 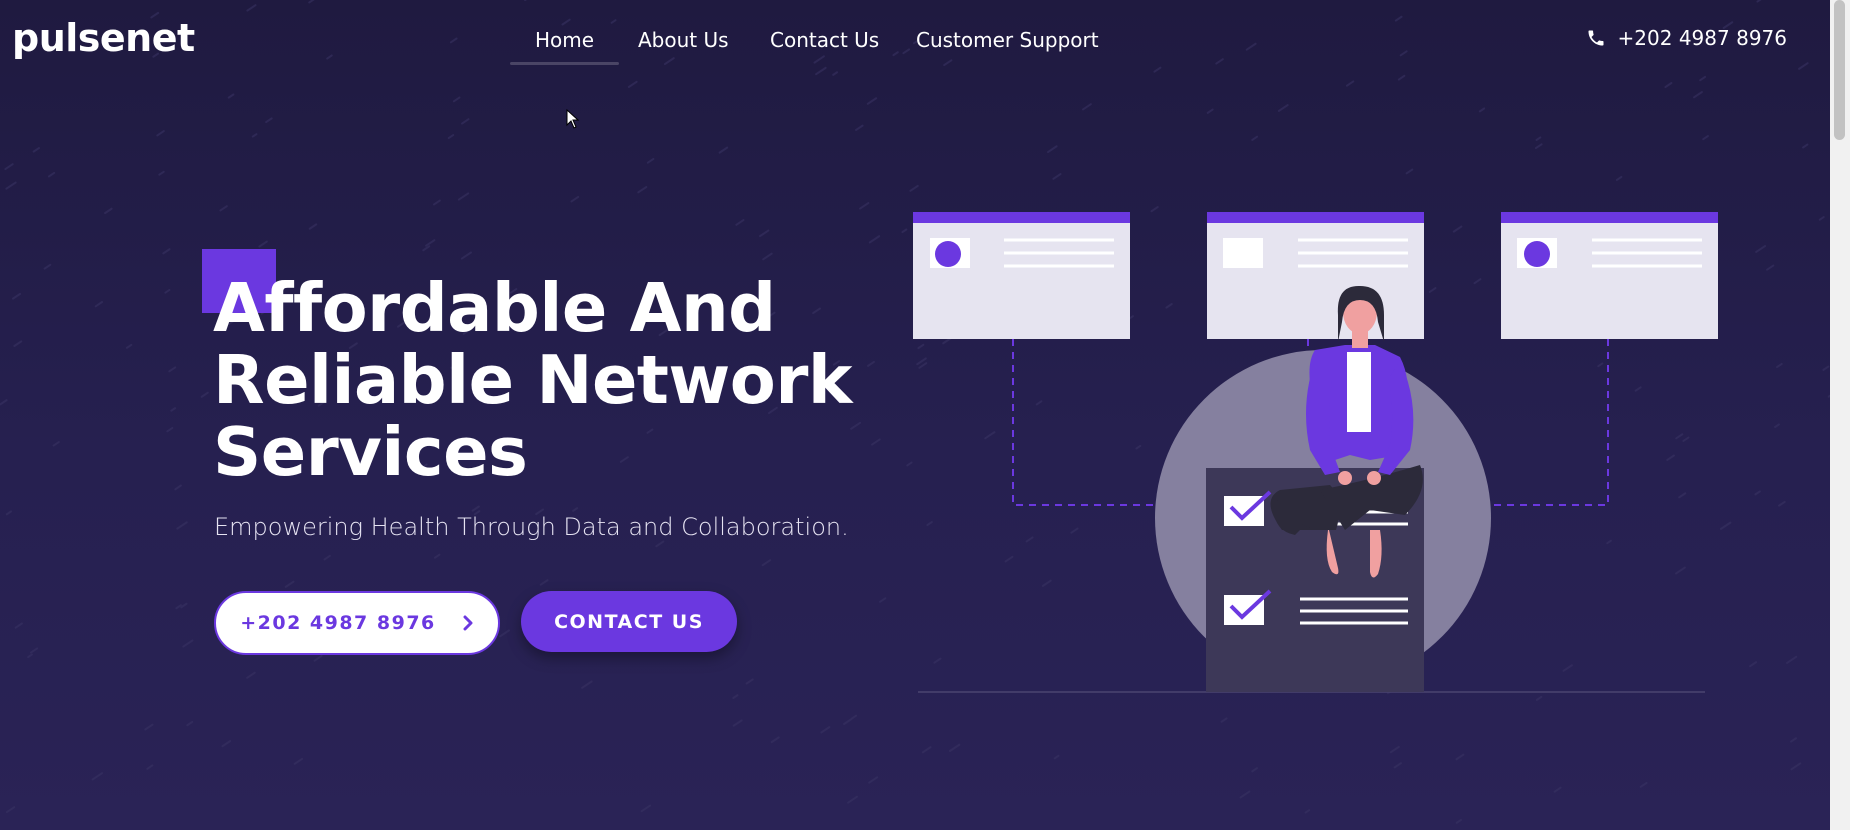 I want to click on hero-title-line: Reliable Network, so click(x=532, y=380).